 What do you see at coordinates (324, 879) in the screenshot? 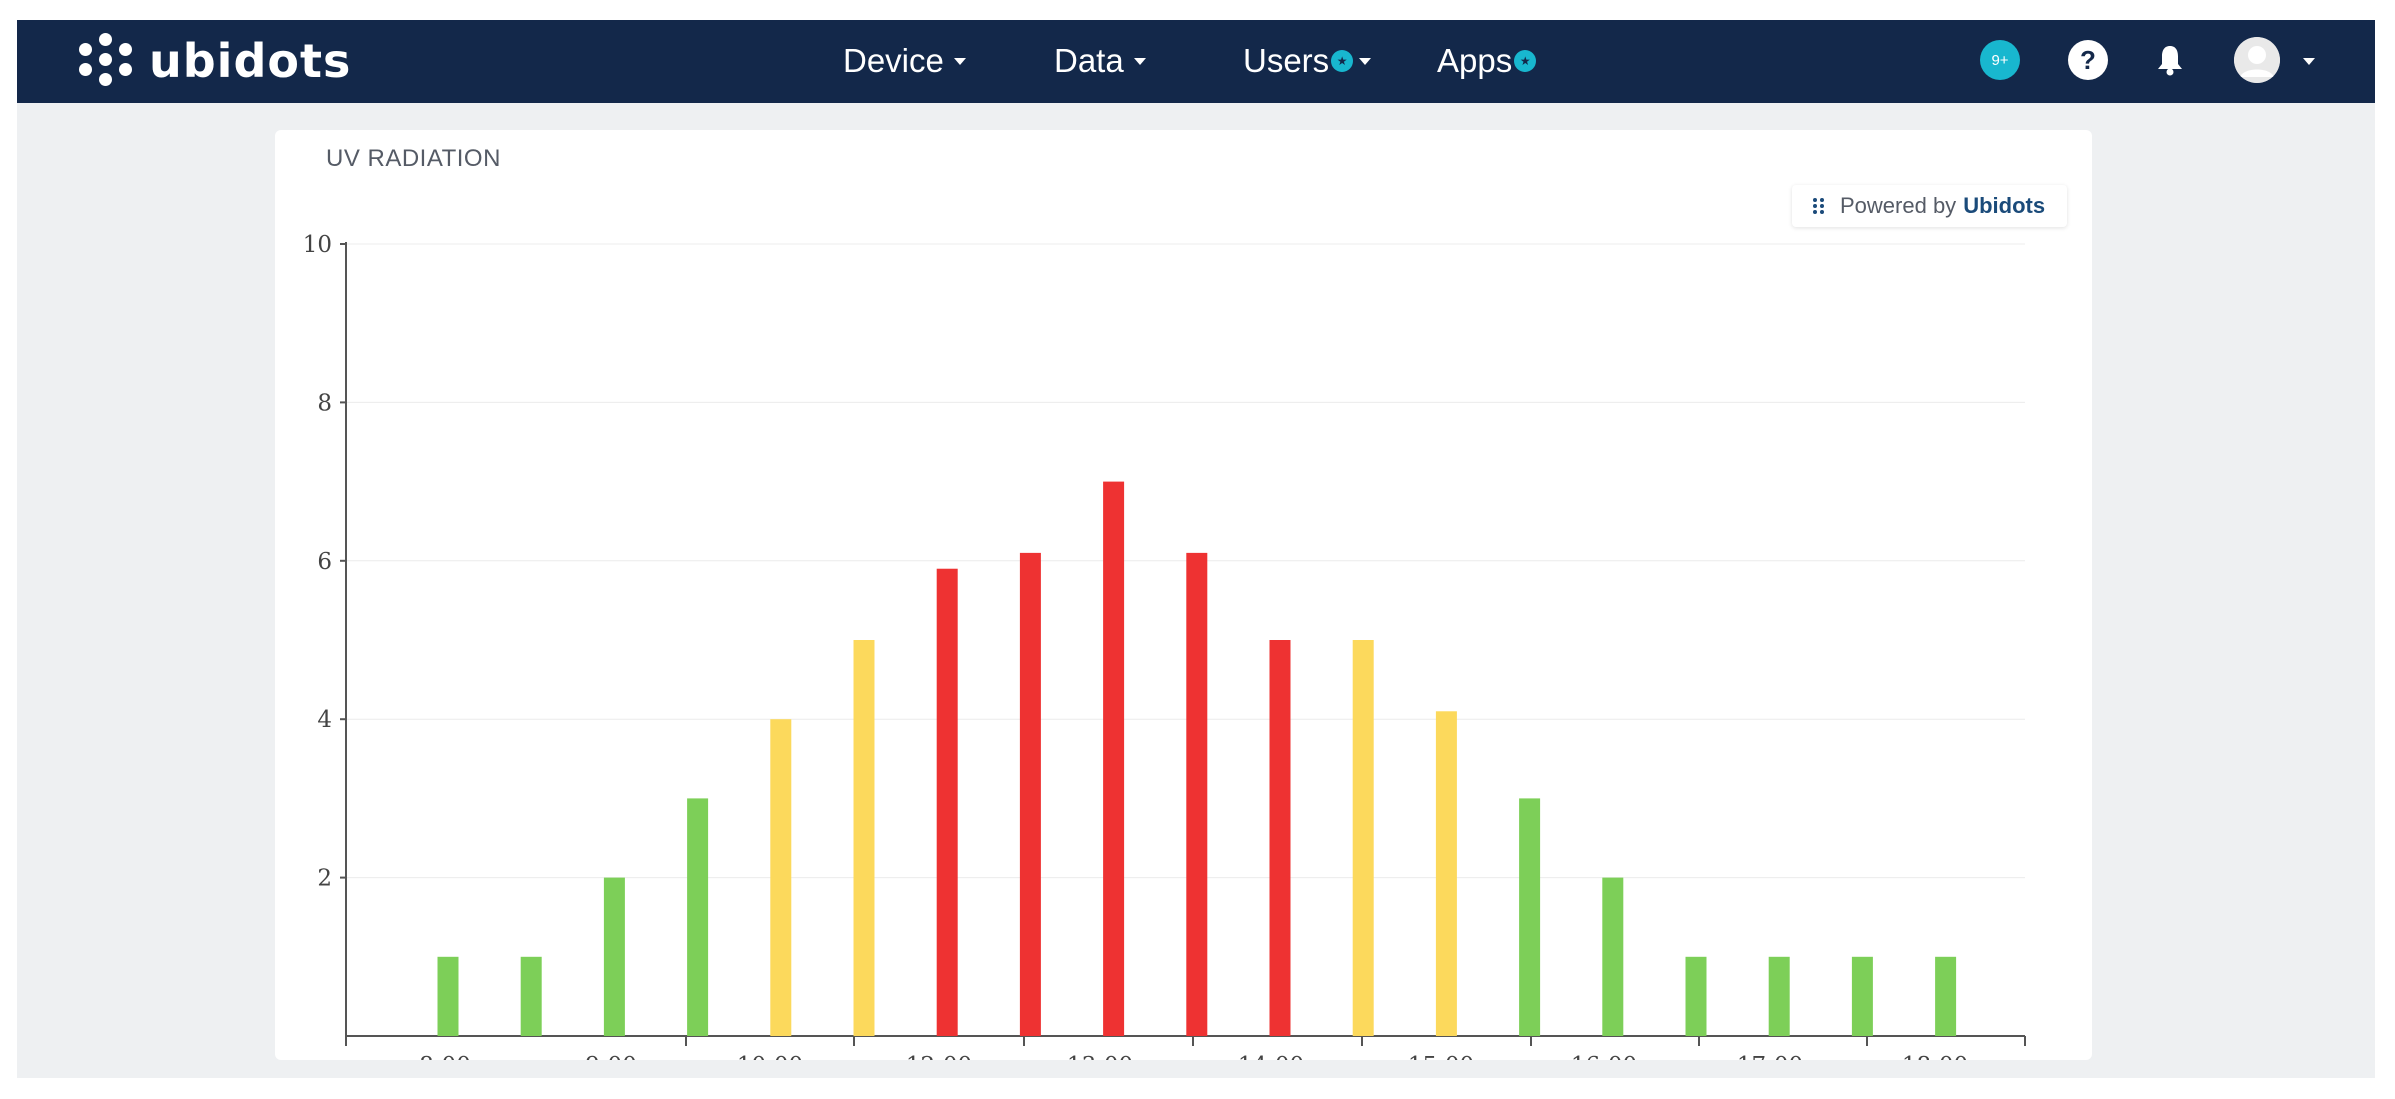
I see `y-tick-label-0: 2` at bounding box center [324, 879].